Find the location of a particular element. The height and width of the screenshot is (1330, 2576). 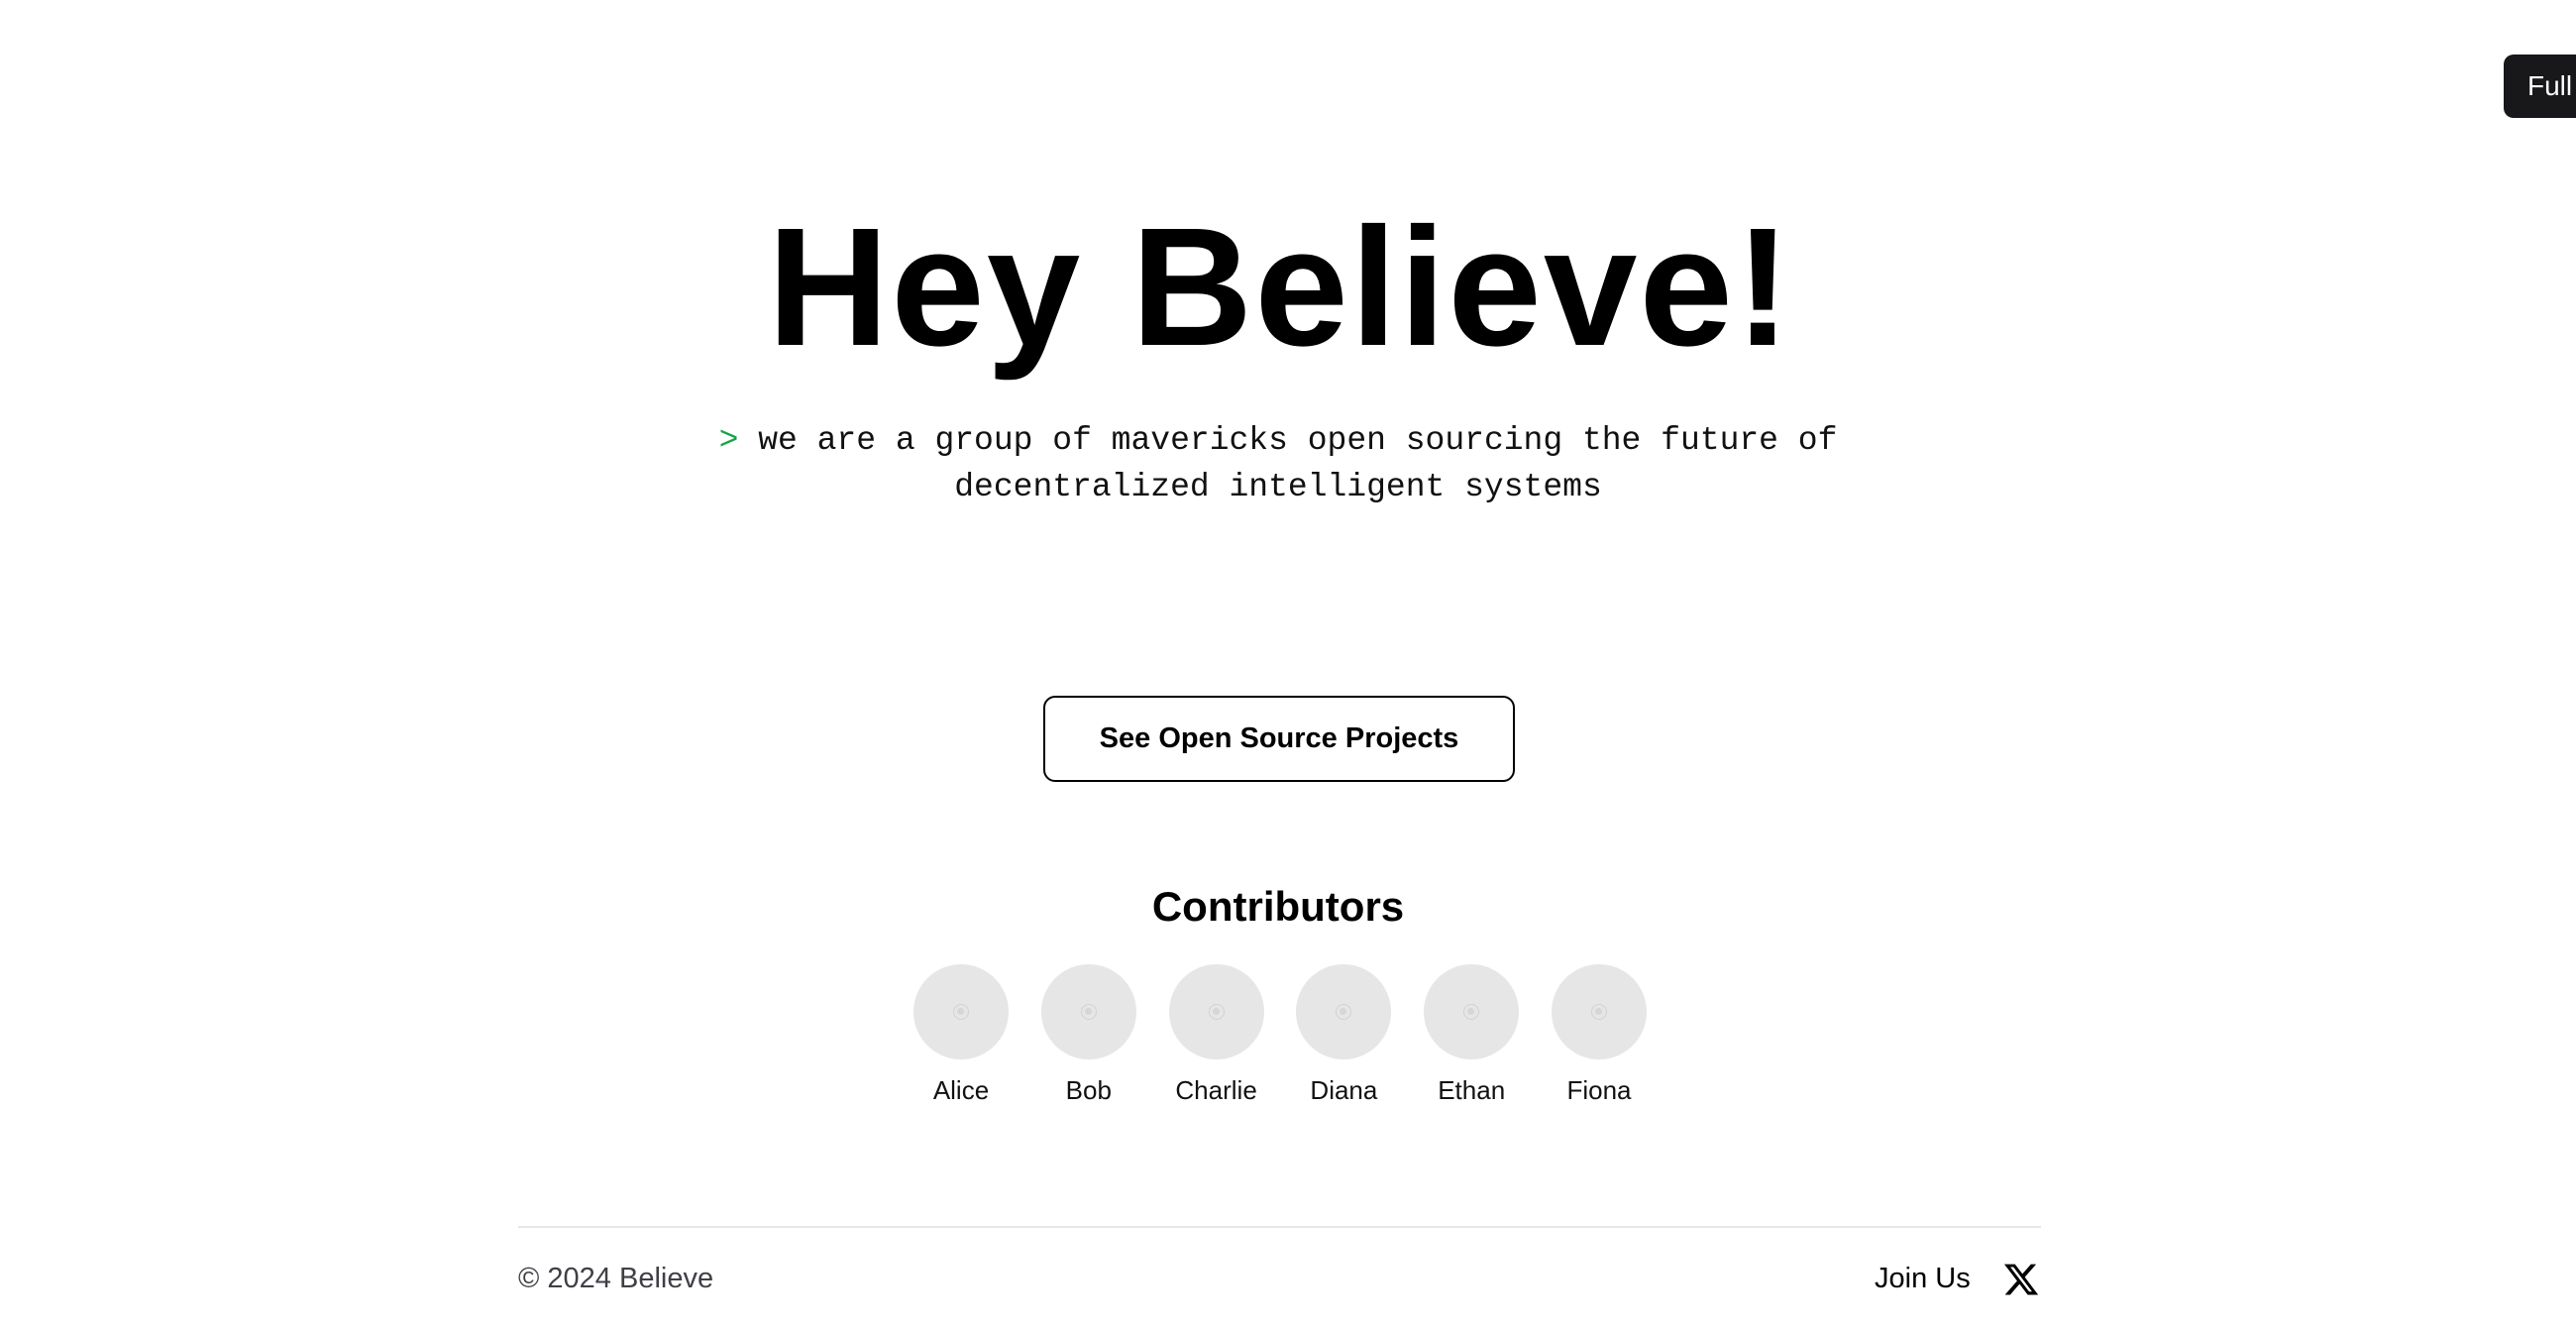

contributor-alice: Alice is located at coordinates (962, 1035).